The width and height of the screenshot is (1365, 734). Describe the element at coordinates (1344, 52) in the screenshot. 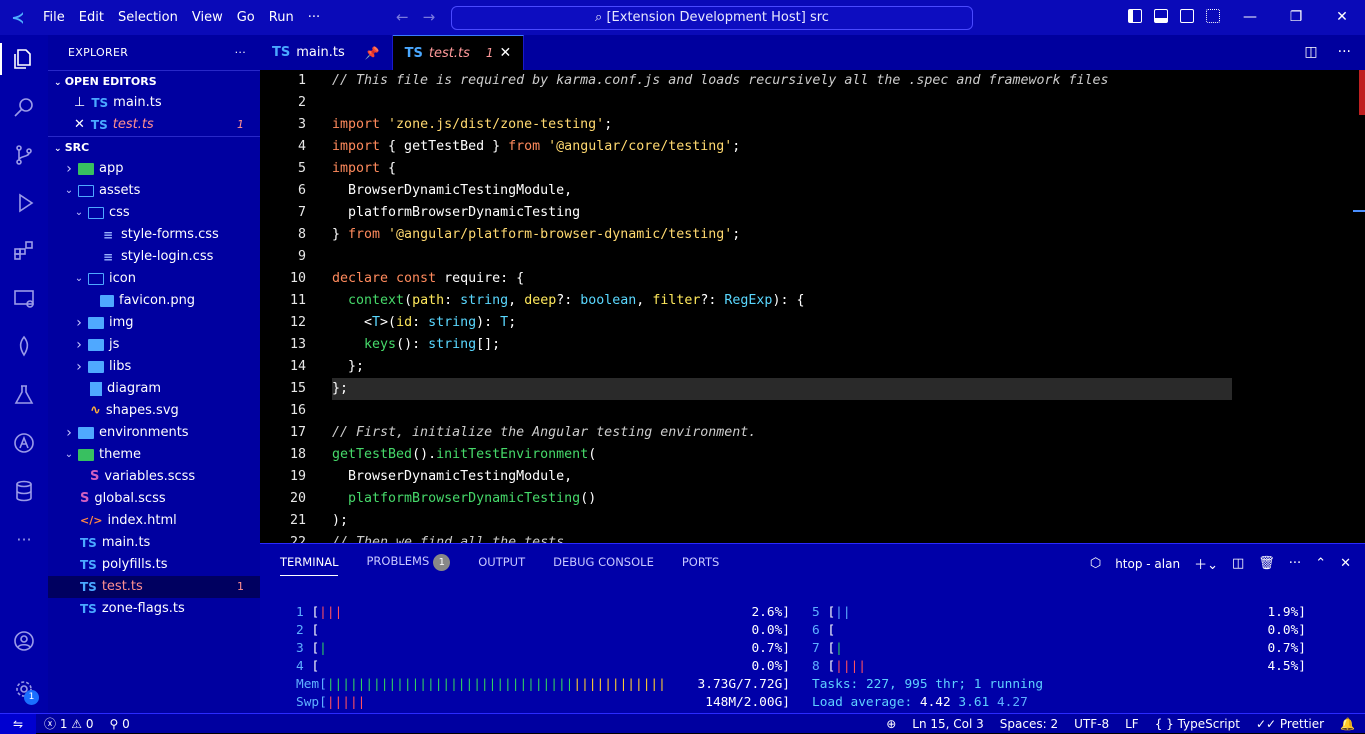

I see `more-actions-icon: ···` at that location.